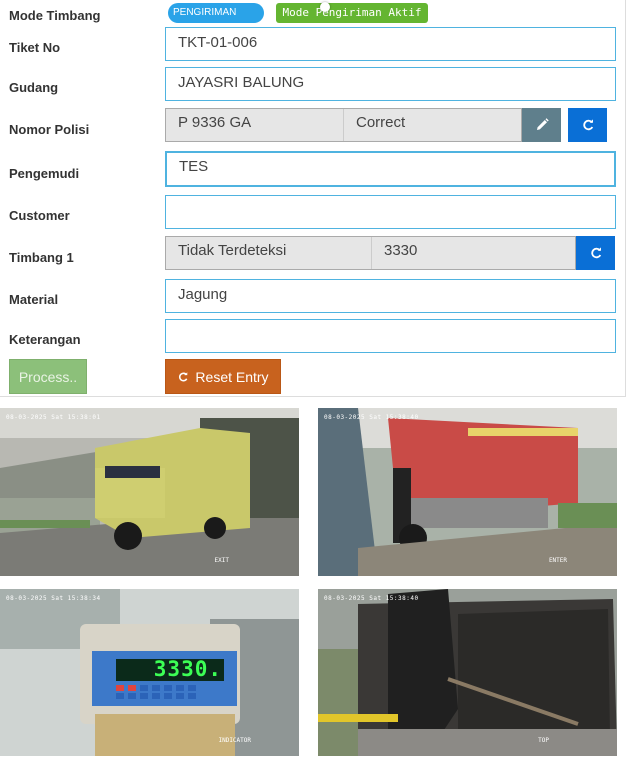  I want to click on nomor-polisi-label: Nomor Polisi, so click(49, 129).